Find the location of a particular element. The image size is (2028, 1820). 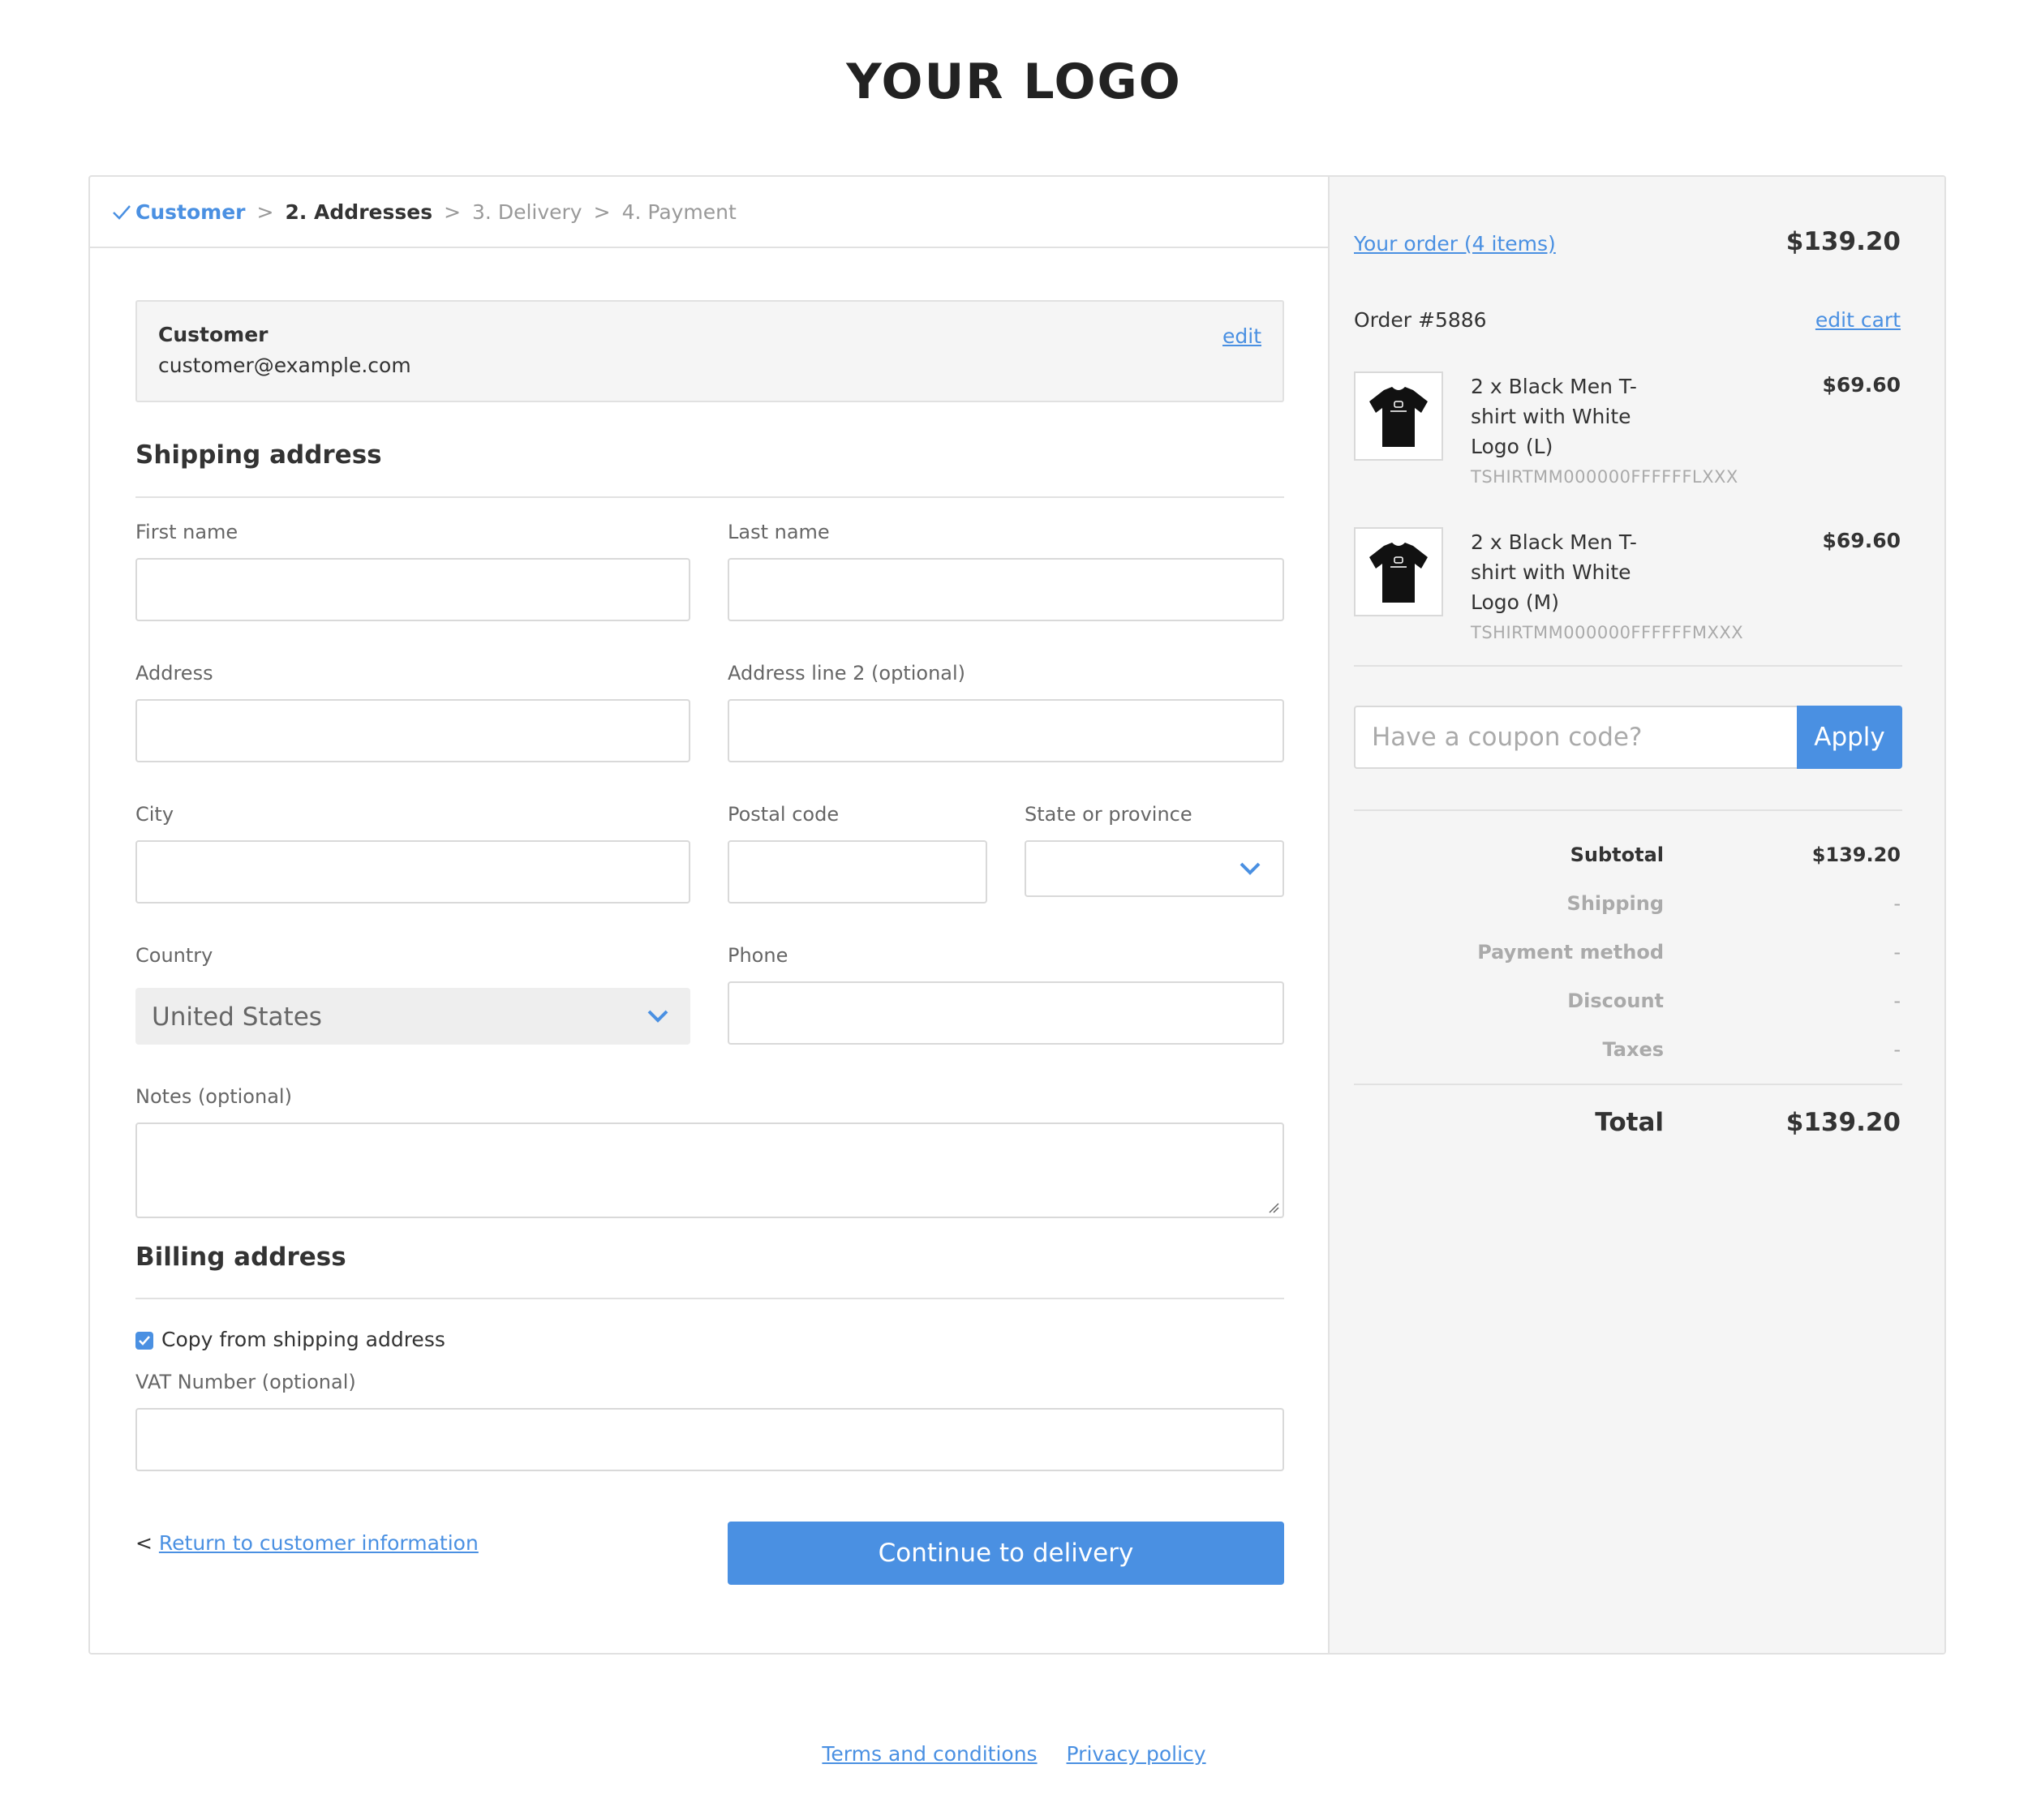

state-select is located at coordinates (1154, 868).